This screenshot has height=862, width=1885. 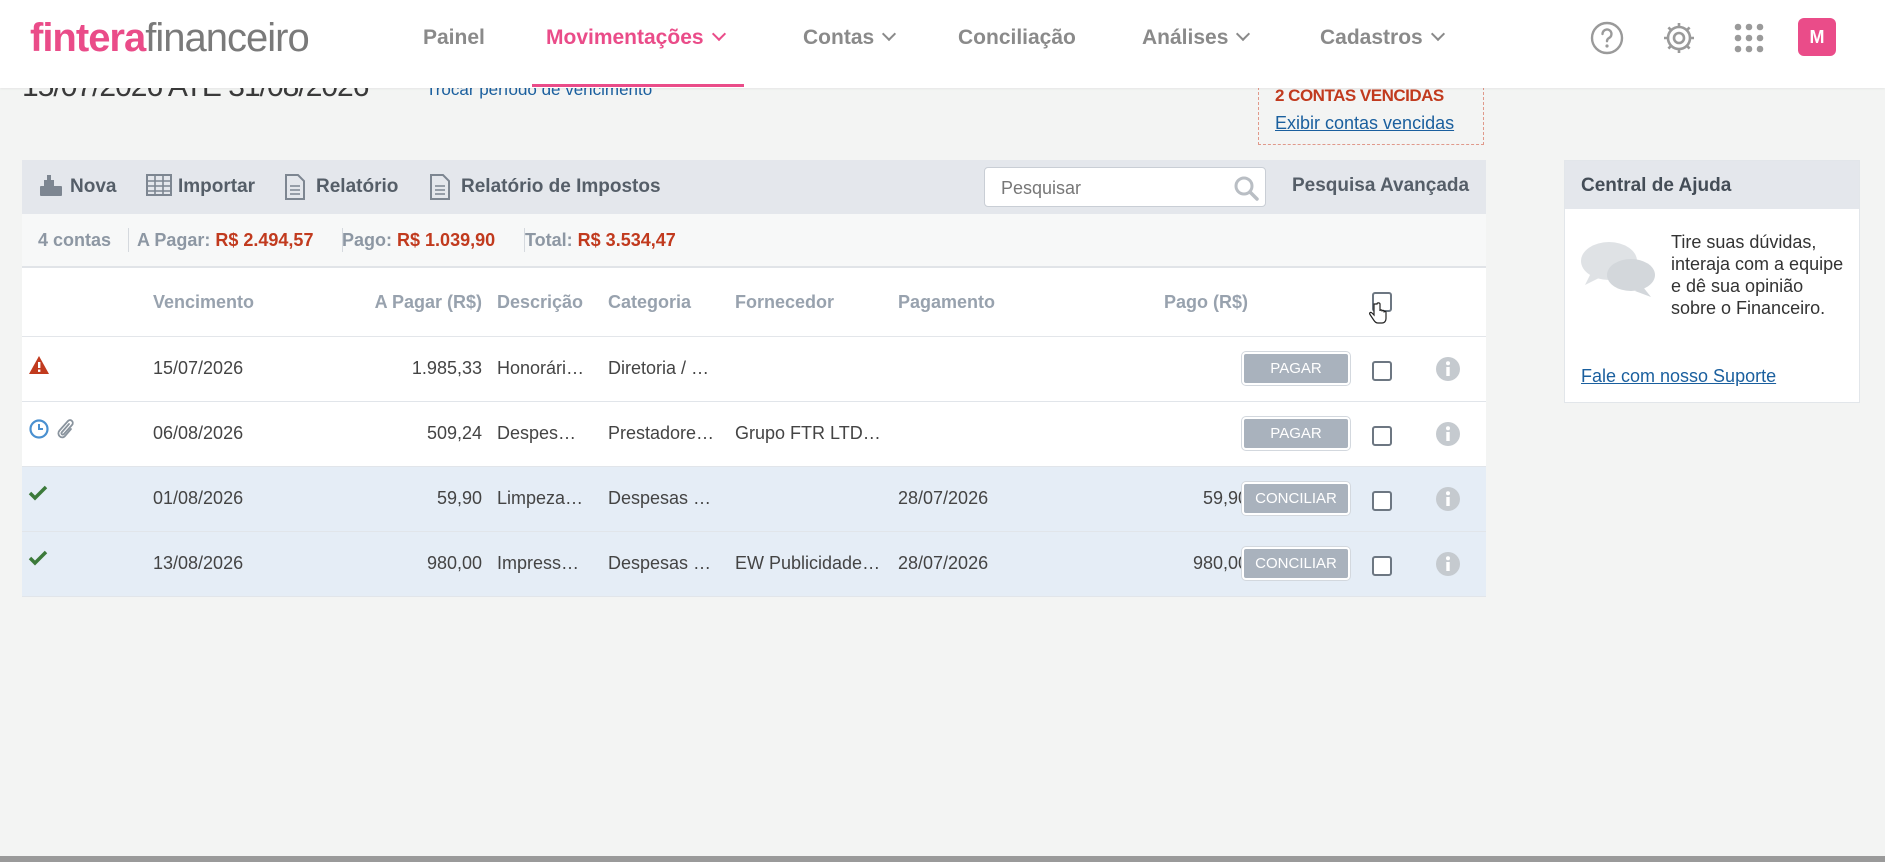 I want to click on tax-report-button: Relatório de Impostos, so click(x=545, y=187).